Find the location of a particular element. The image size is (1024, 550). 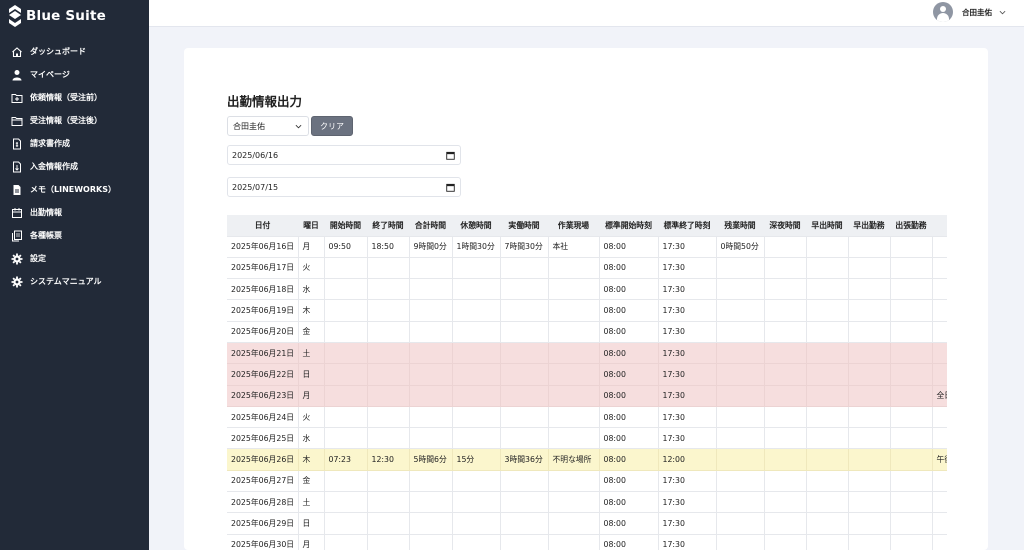

cell-std-end: 12:00 is located at coordinates (687, 459).